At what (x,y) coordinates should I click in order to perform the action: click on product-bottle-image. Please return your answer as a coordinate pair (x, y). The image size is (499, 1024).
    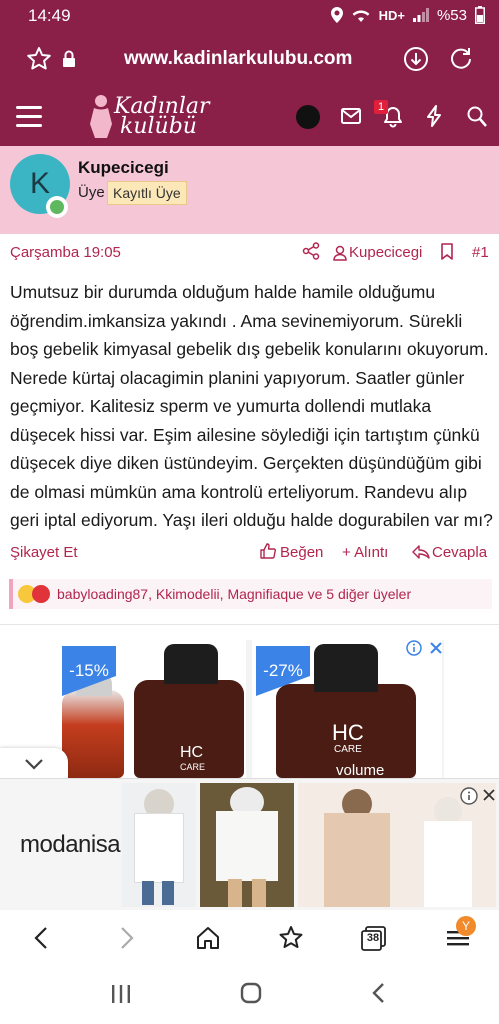
    Looking at the image, I should click on (93, 734).